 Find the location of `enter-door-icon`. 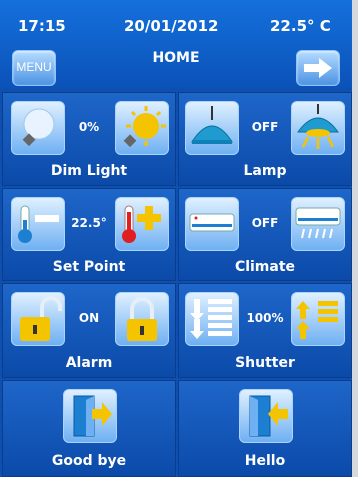

enter-door-icon is located at coordinates (268, 416).